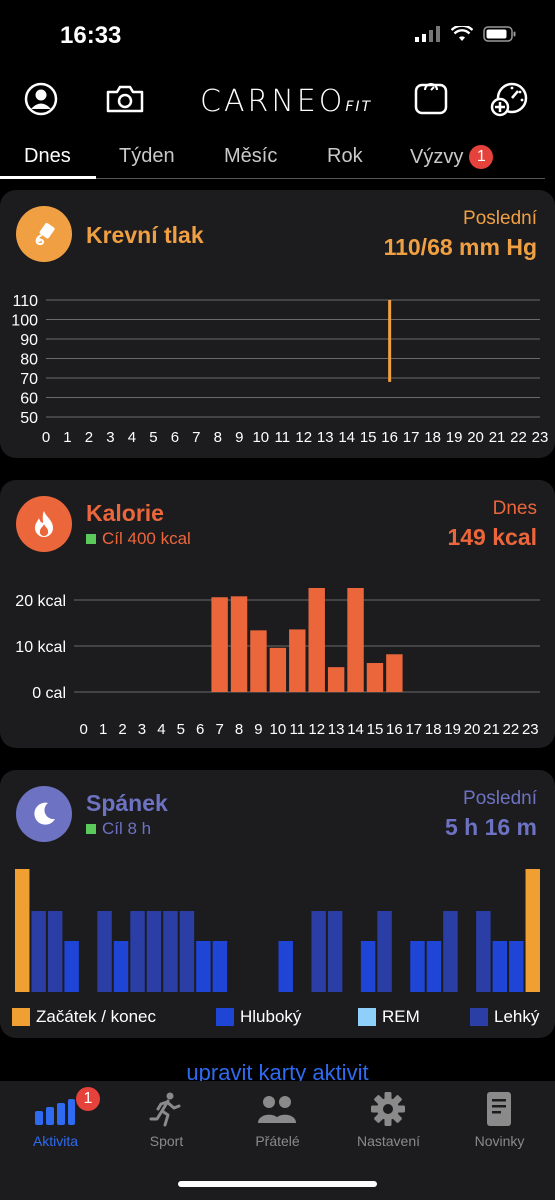 The image size is (555, 1200). What do you see at coordinates (250, 156) in the screenshot?
I see `tab-mesic: Měsíc` at bounding box center [250, 156].